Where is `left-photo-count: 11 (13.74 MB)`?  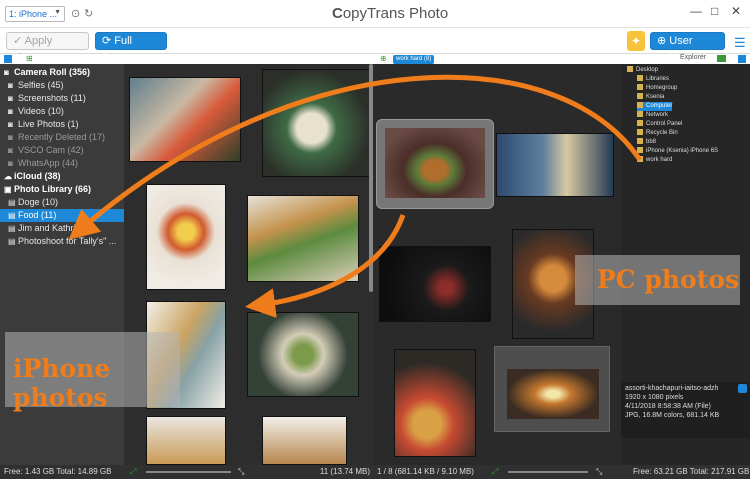 left-photo-count: 11 (13.74 MB) is located at coordinates (344, 471).